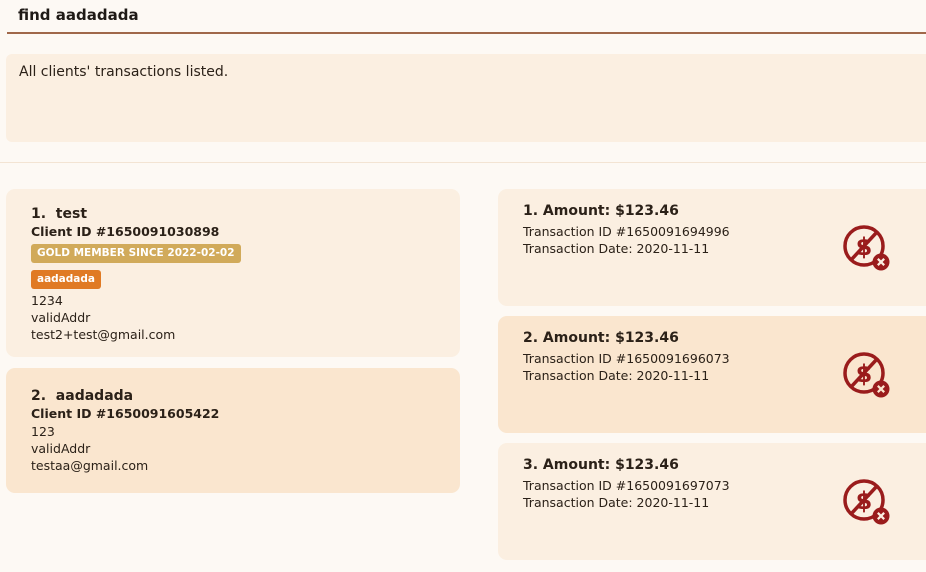 The height and width of the screenshot is (572, 926). I want to click on client-phone: 123, so click(43, 431).